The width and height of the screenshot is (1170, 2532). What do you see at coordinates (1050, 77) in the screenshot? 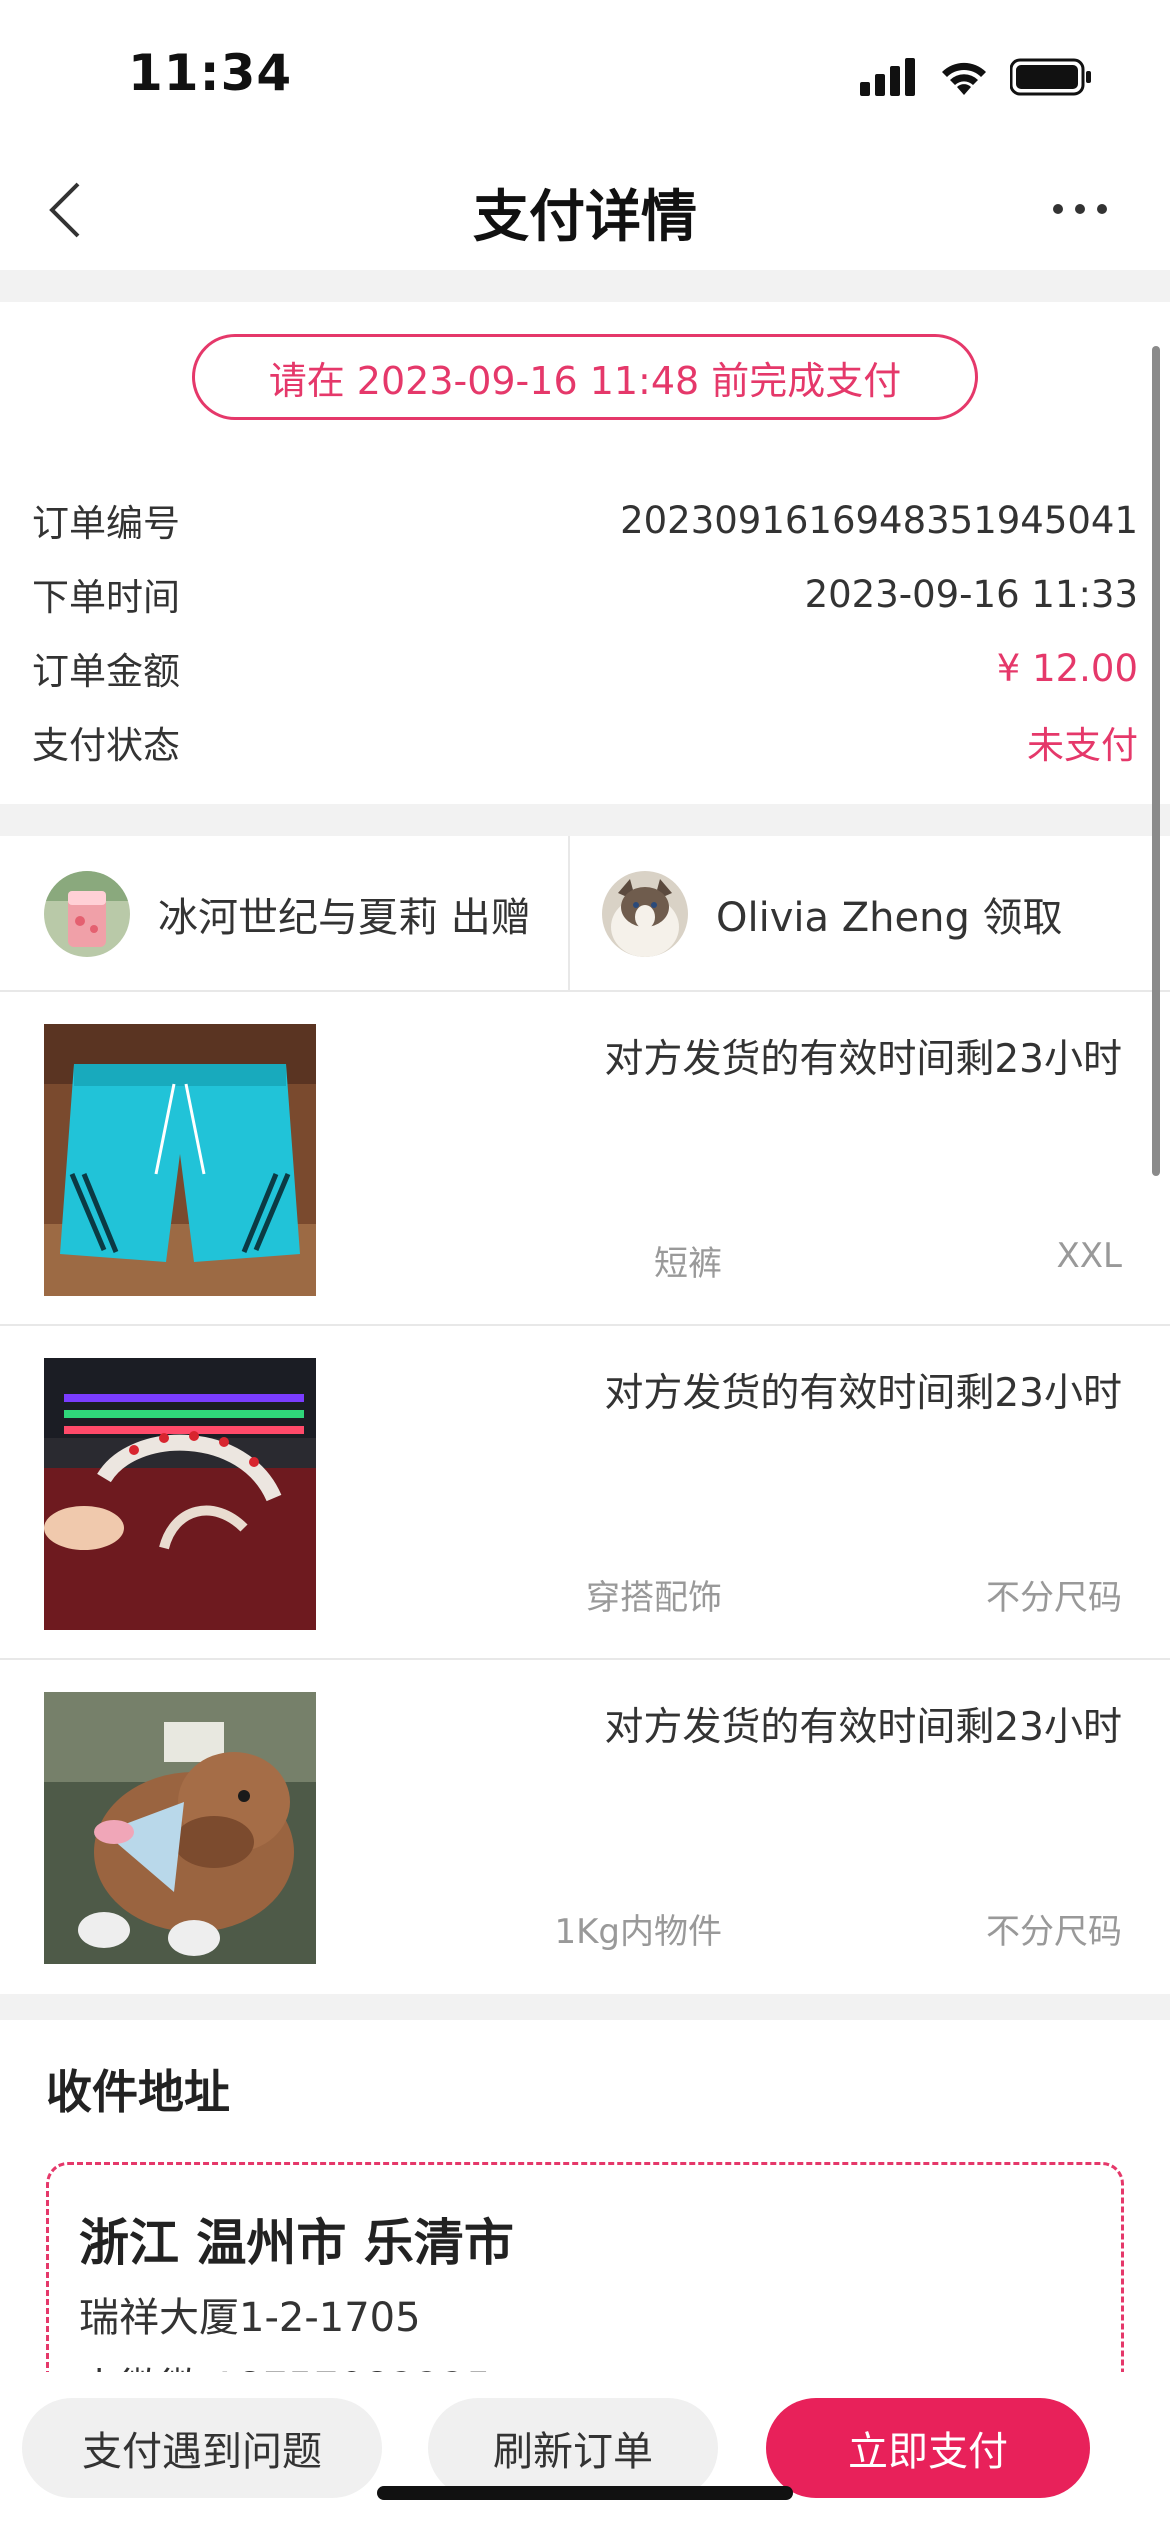
I see `battery-icon` at bounding box center [1050, 77].